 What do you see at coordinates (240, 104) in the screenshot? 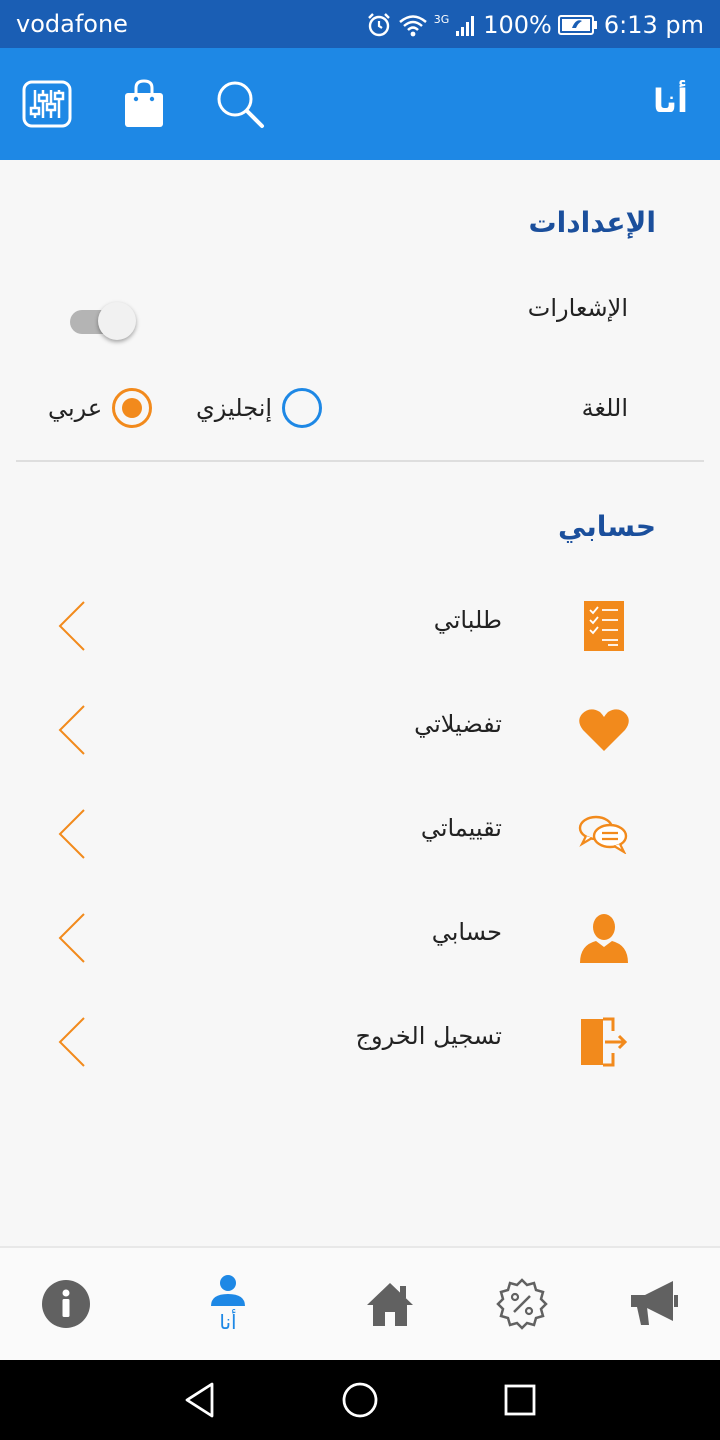
I see `search-icon` at bounding box center [240, 104].